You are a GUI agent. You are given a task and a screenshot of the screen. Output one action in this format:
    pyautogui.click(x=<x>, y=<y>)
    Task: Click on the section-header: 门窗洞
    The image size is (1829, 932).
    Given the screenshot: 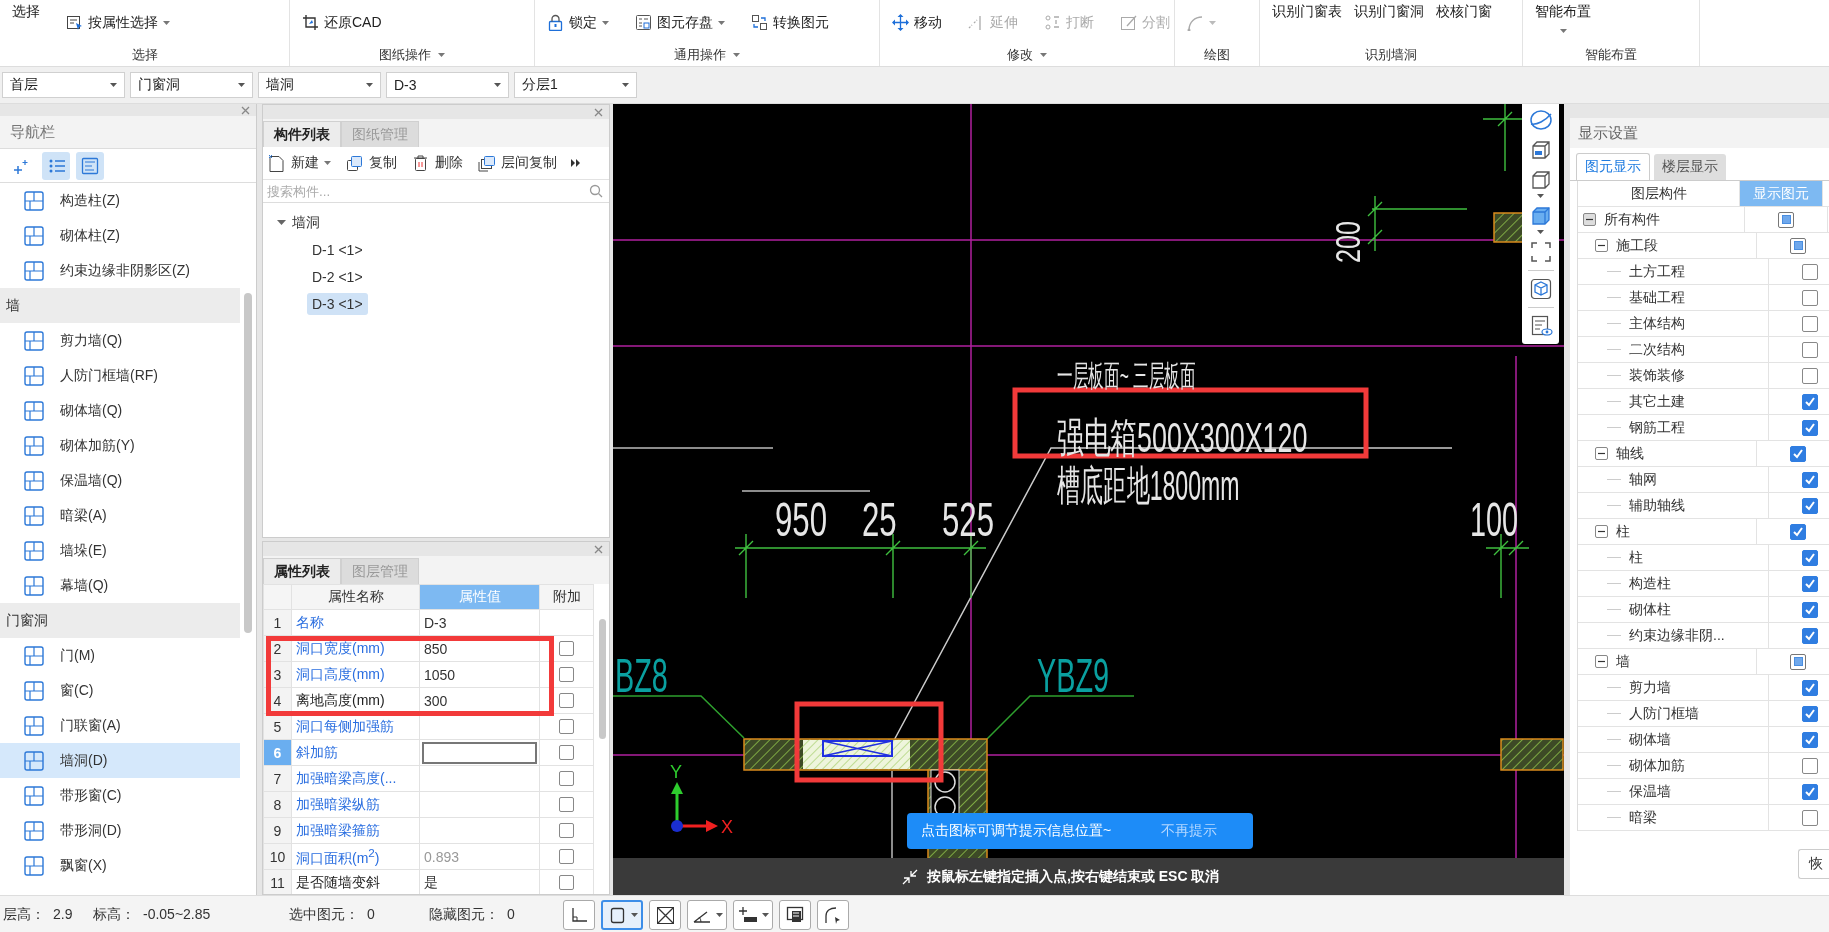 What is the action you would take?
    pyautogui.click(x=120, y=620)
    